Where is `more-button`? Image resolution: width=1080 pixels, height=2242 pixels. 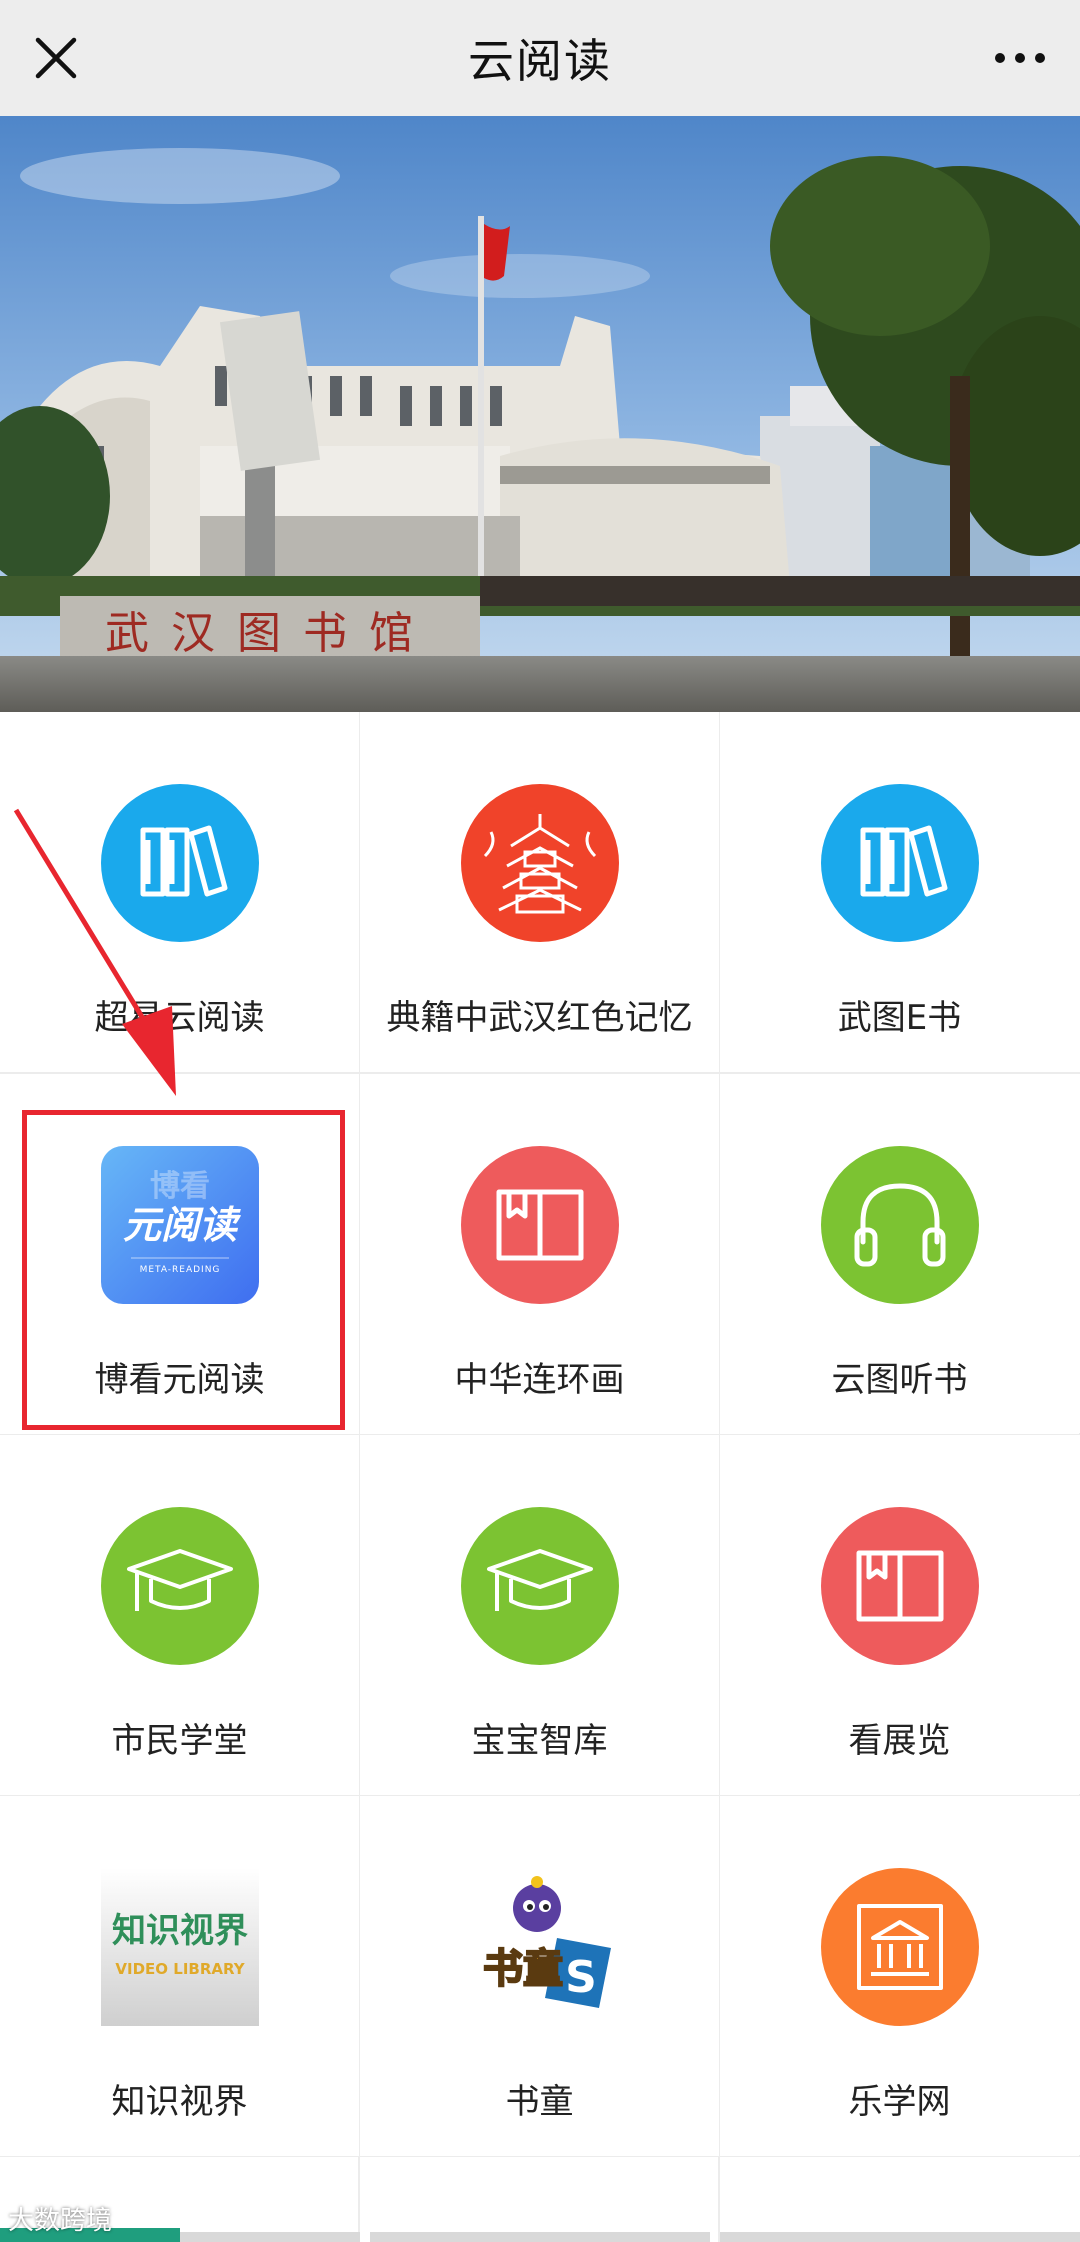 more-button is located at coordinates (1020, 58).